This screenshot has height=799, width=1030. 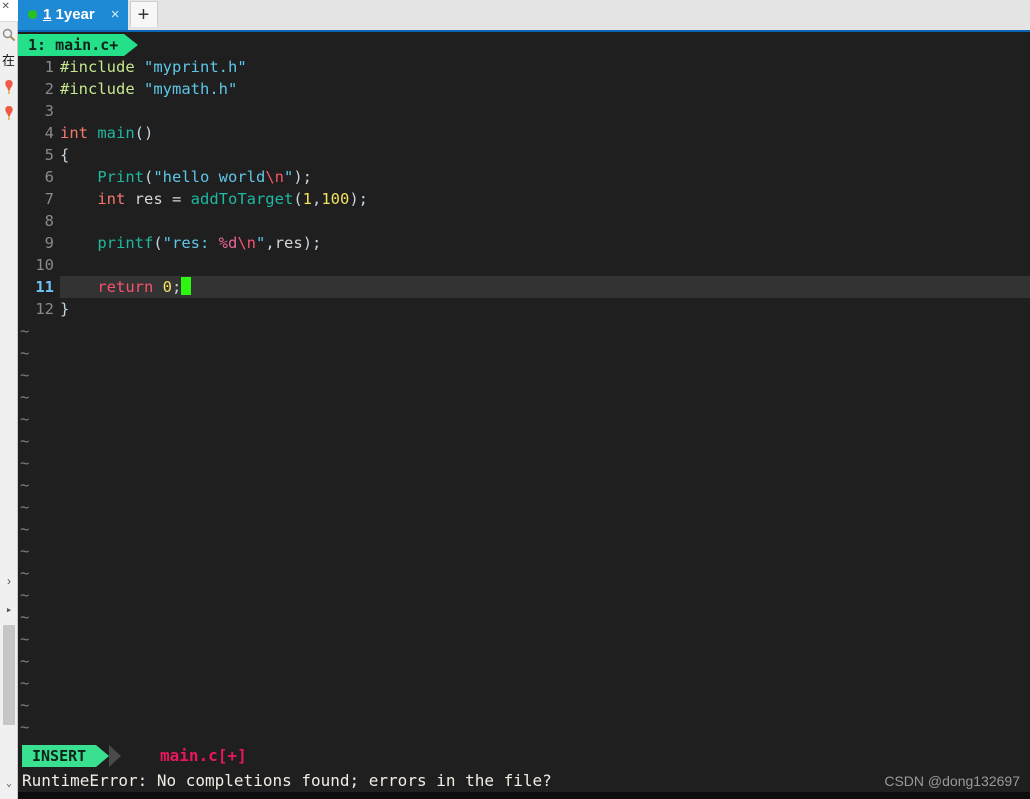 I want to click on line-number: 5, so click(x=49, y=155).